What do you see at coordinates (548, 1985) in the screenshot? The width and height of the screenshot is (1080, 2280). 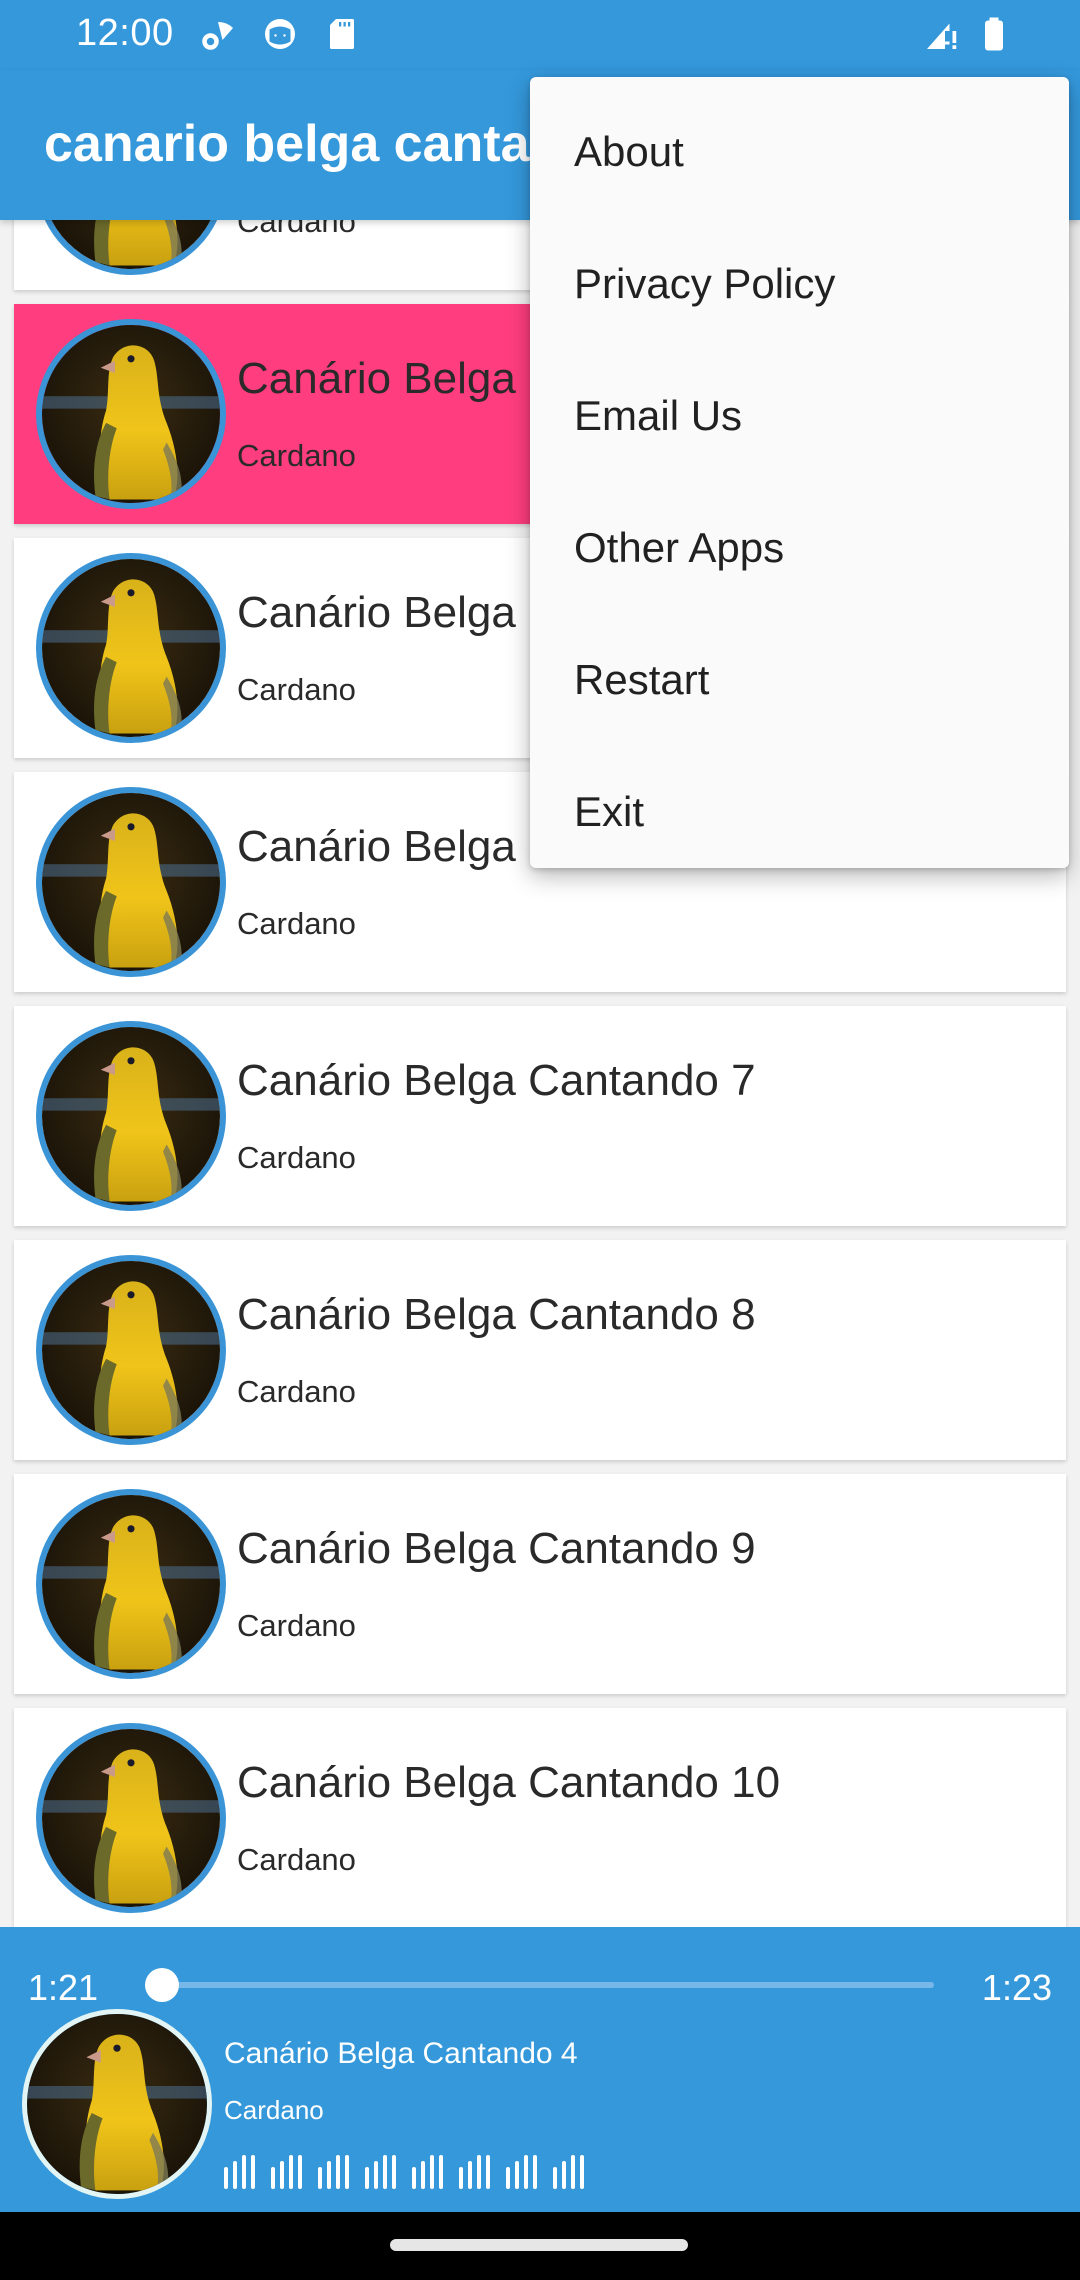 I see `seek-track` at bounding box center [548, 1985].